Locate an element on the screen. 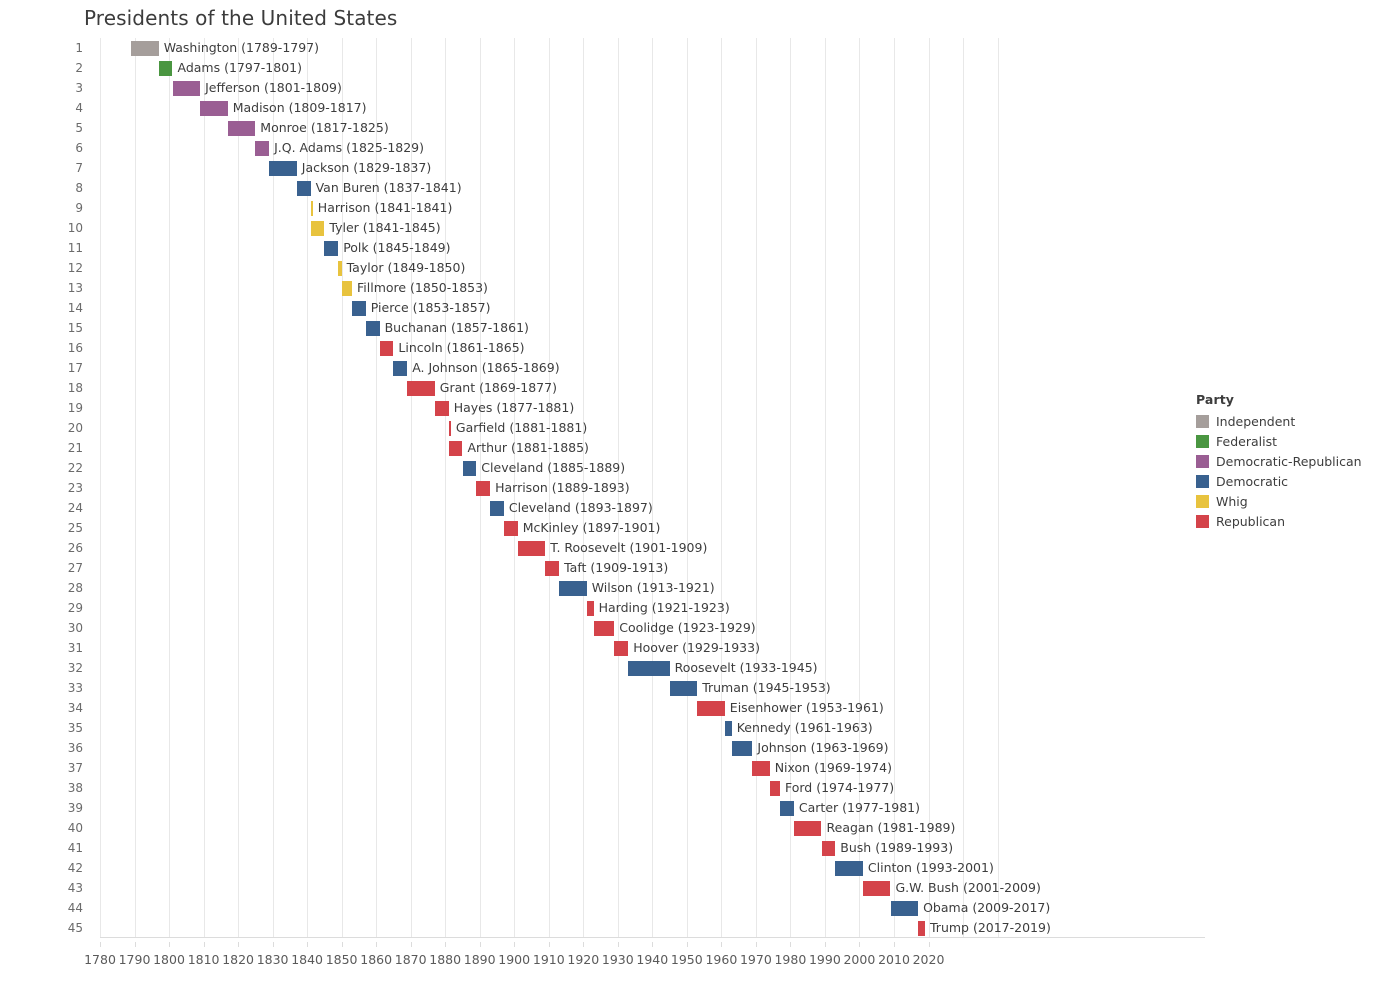  term-bar-label: Tyler (1841-1845) is located at coordinates (385, 227).